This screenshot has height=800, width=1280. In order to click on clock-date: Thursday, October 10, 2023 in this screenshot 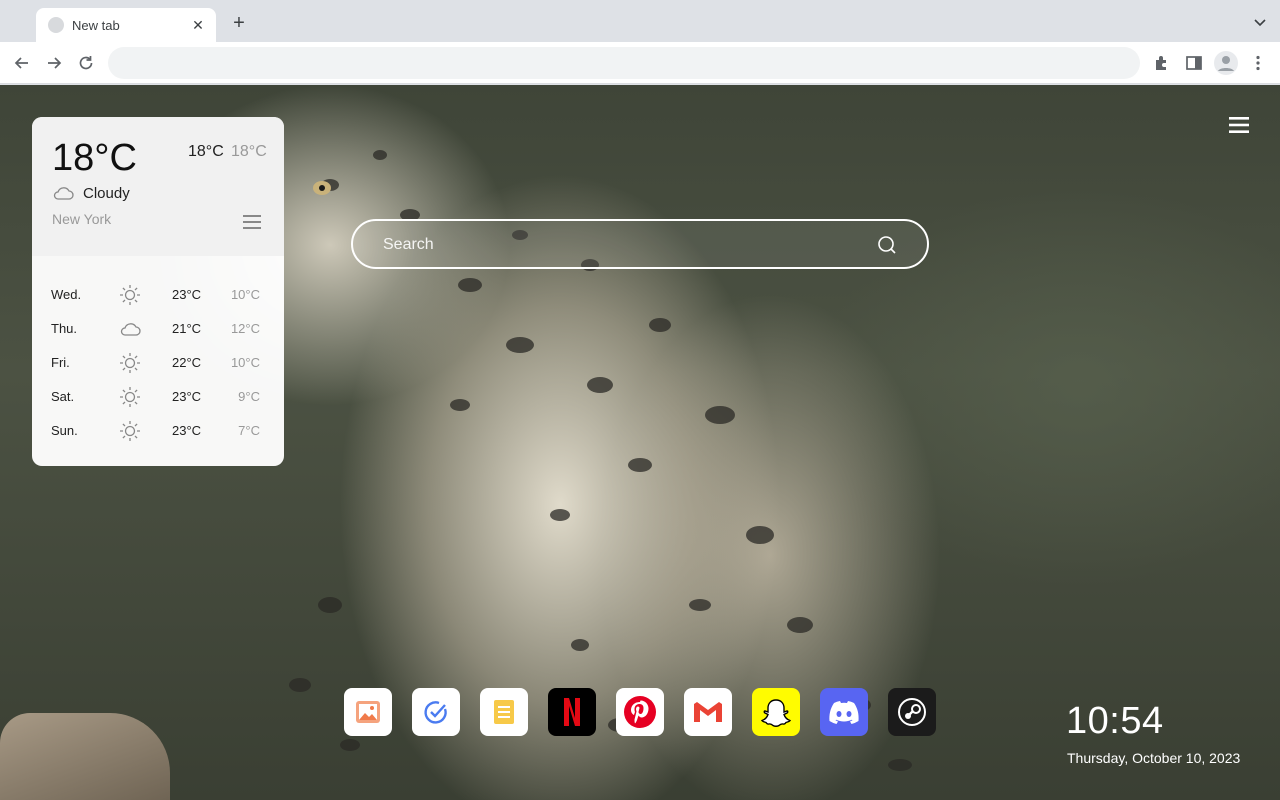, I will do `click(1154, 758)`.